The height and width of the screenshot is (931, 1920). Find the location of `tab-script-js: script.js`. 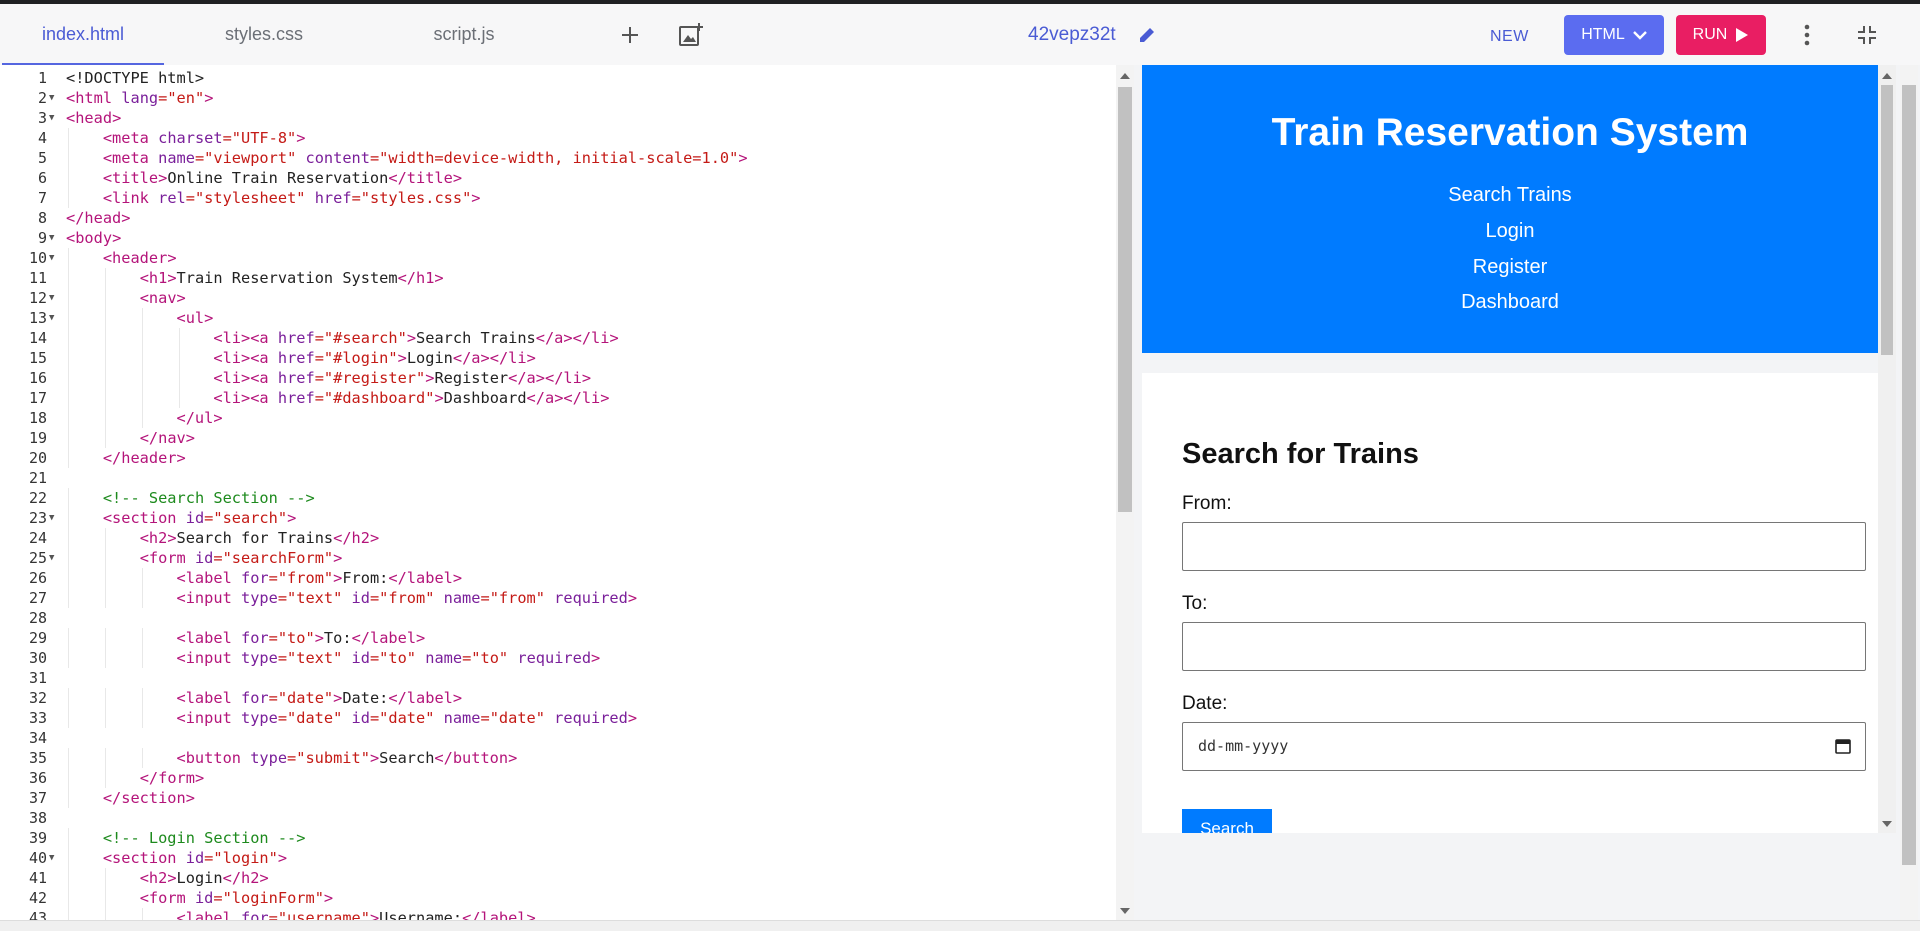

tab-script-js: script.js is located at coordinates (464, 34).